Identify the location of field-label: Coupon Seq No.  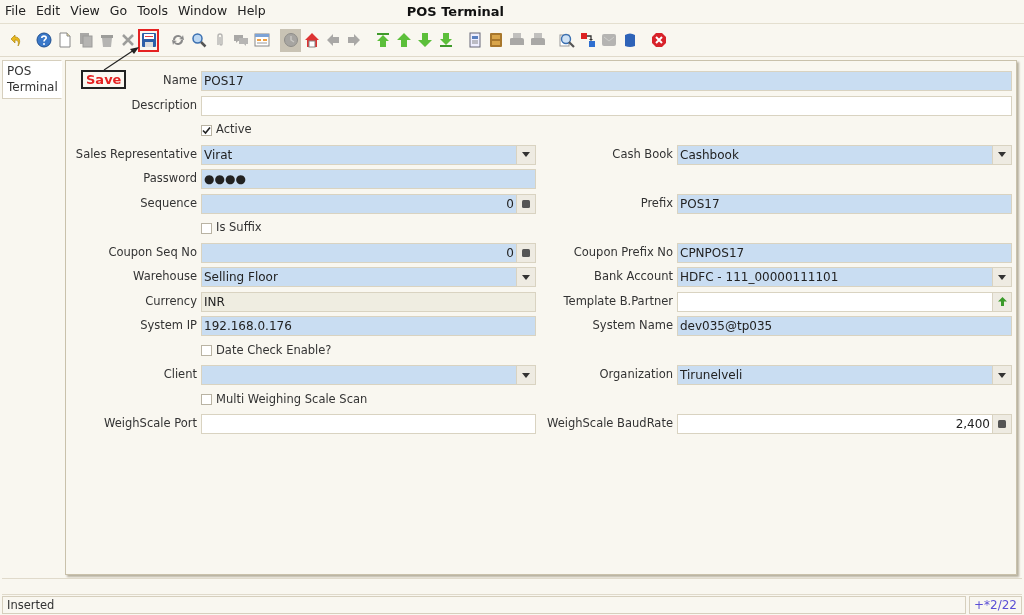
(152, 252).